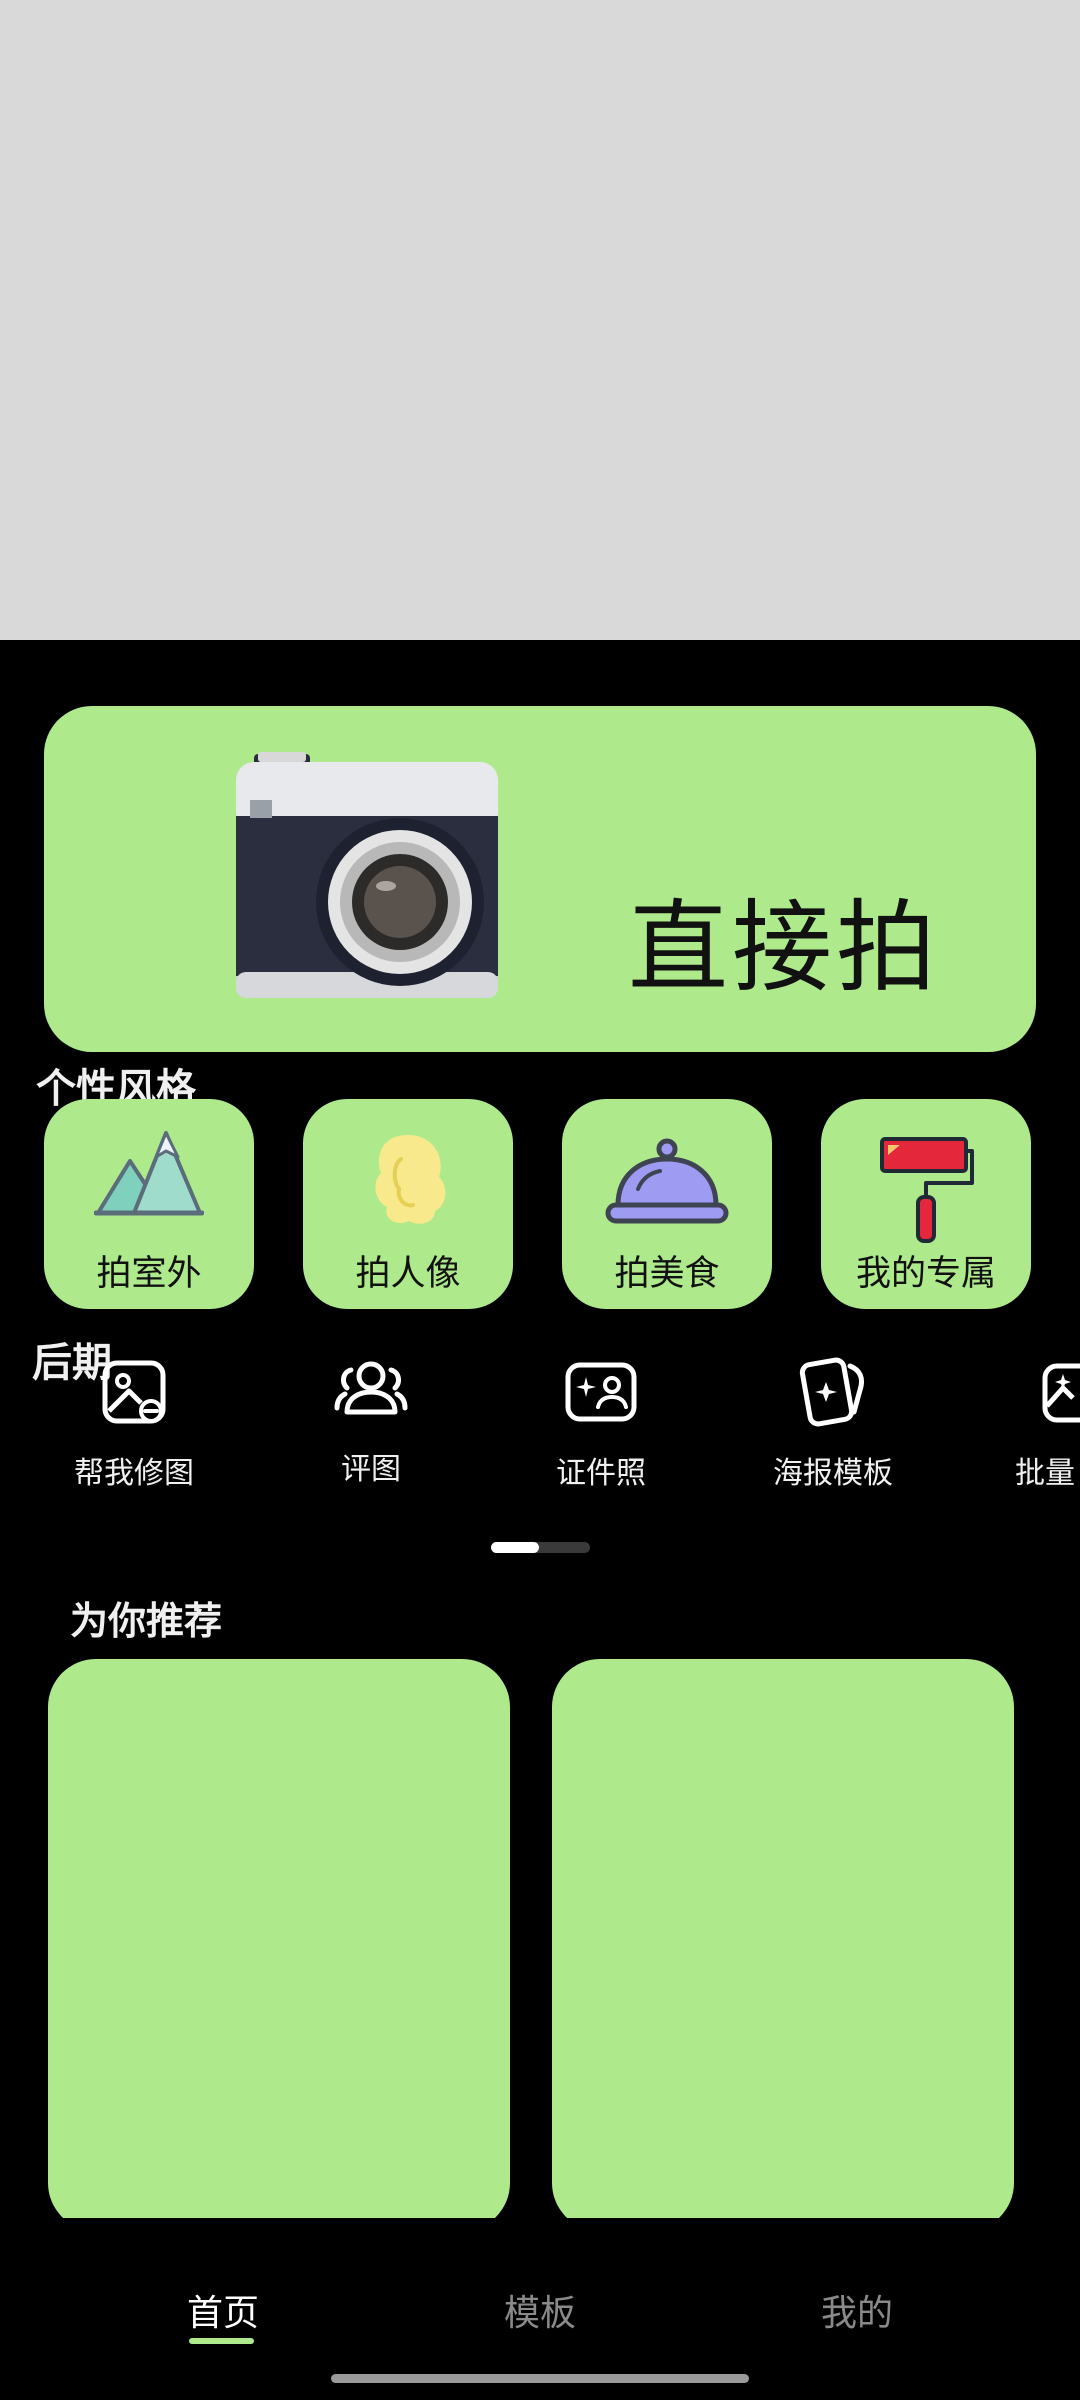 Image resolution: width=1080 pixels, height=2400 pixels. I want to click on direct-shoot-title: 直接拍, so click(784, 947).